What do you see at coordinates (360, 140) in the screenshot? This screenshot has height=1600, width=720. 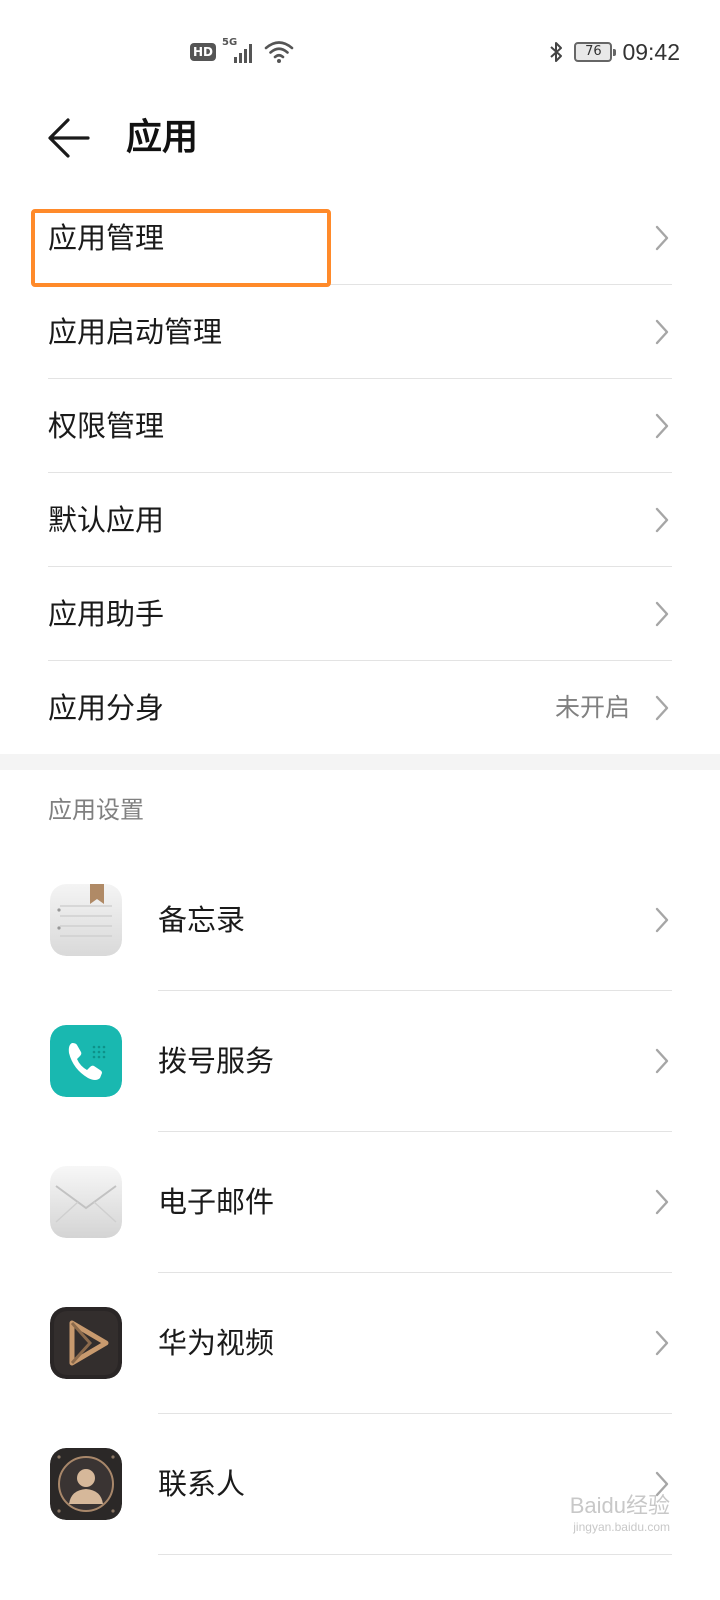 I see `page-header: 应用` at bounding box center [360, 140].